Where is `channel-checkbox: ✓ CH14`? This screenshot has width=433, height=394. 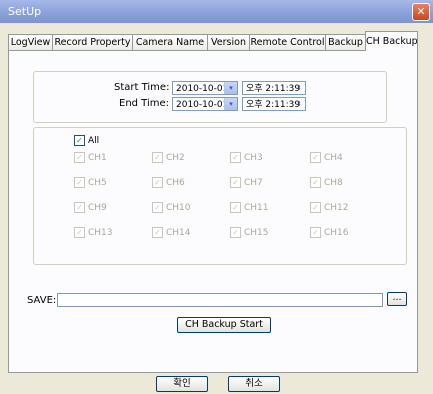 channel-checkbox: ✓ CH14 is located at coordinates (171, 232).